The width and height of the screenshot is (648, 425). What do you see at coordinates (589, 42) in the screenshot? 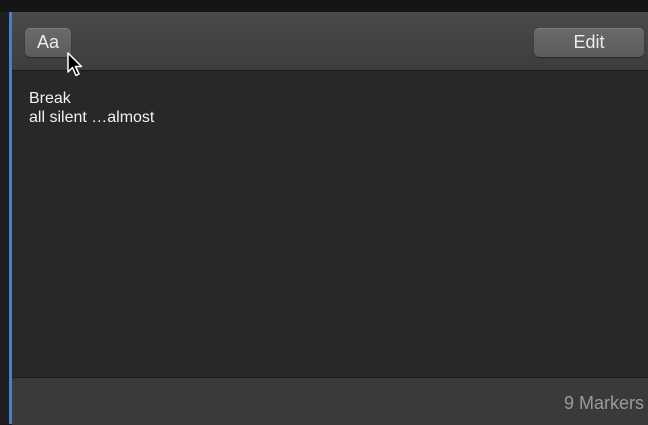
I see `edit-button: Edit` at bounding box center [589, 42].